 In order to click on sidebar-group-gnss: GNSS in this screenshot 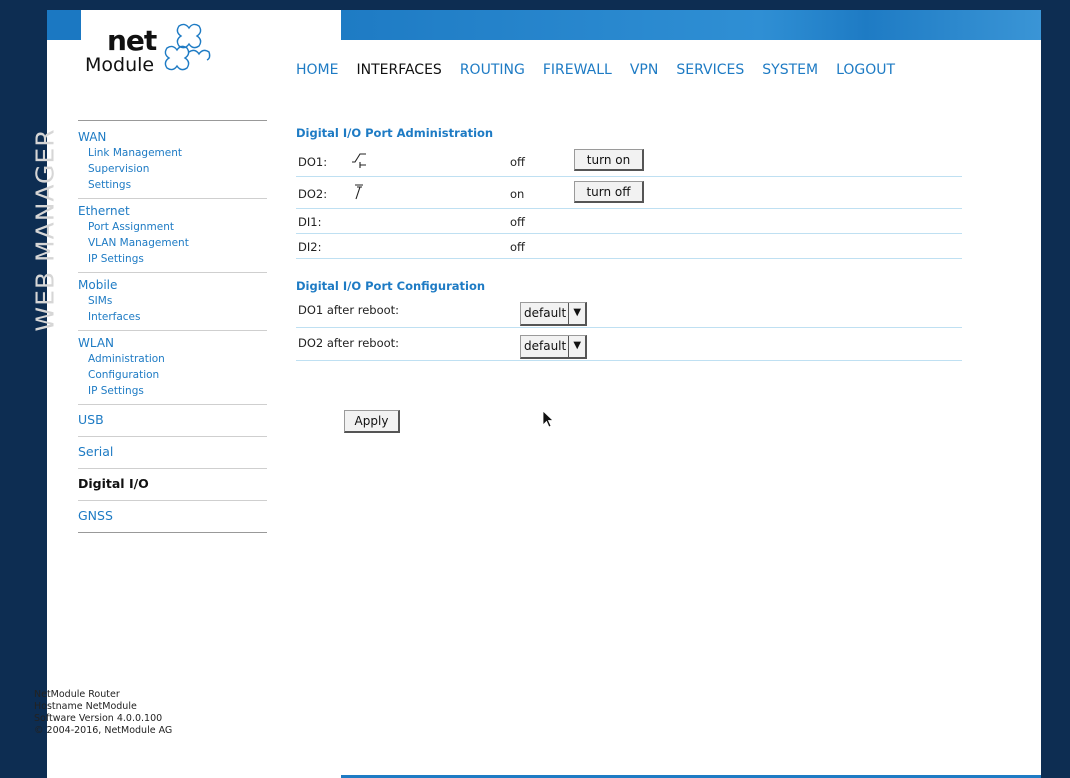, I will do `click(172, 516)`.